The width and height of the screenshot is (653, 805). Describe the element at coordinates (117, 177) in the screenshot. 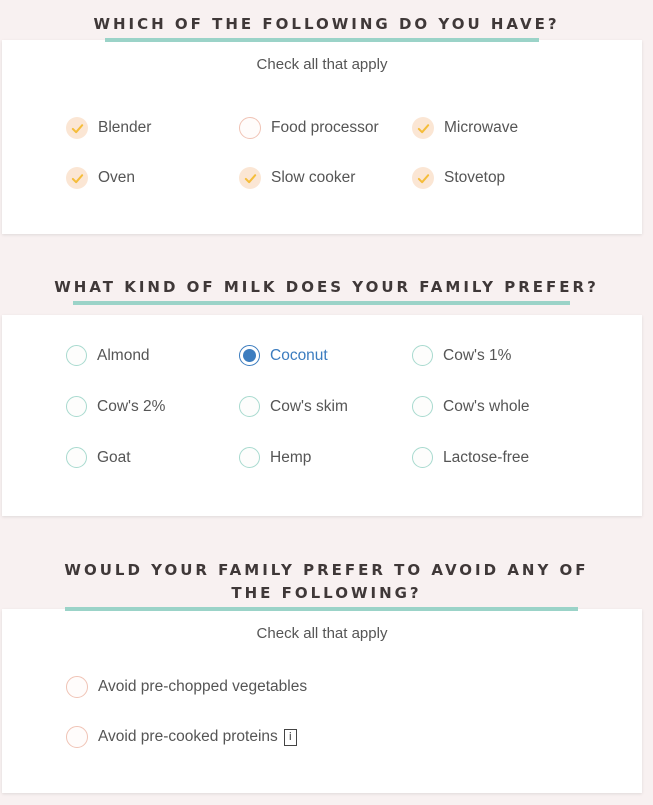

I see `option-label: Oven` at that location.